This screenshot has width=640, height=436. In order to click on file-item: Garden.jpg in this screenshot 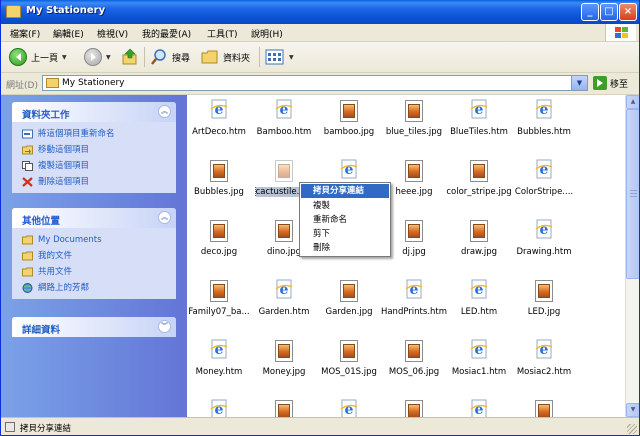, I will do `click(349, 307)`.